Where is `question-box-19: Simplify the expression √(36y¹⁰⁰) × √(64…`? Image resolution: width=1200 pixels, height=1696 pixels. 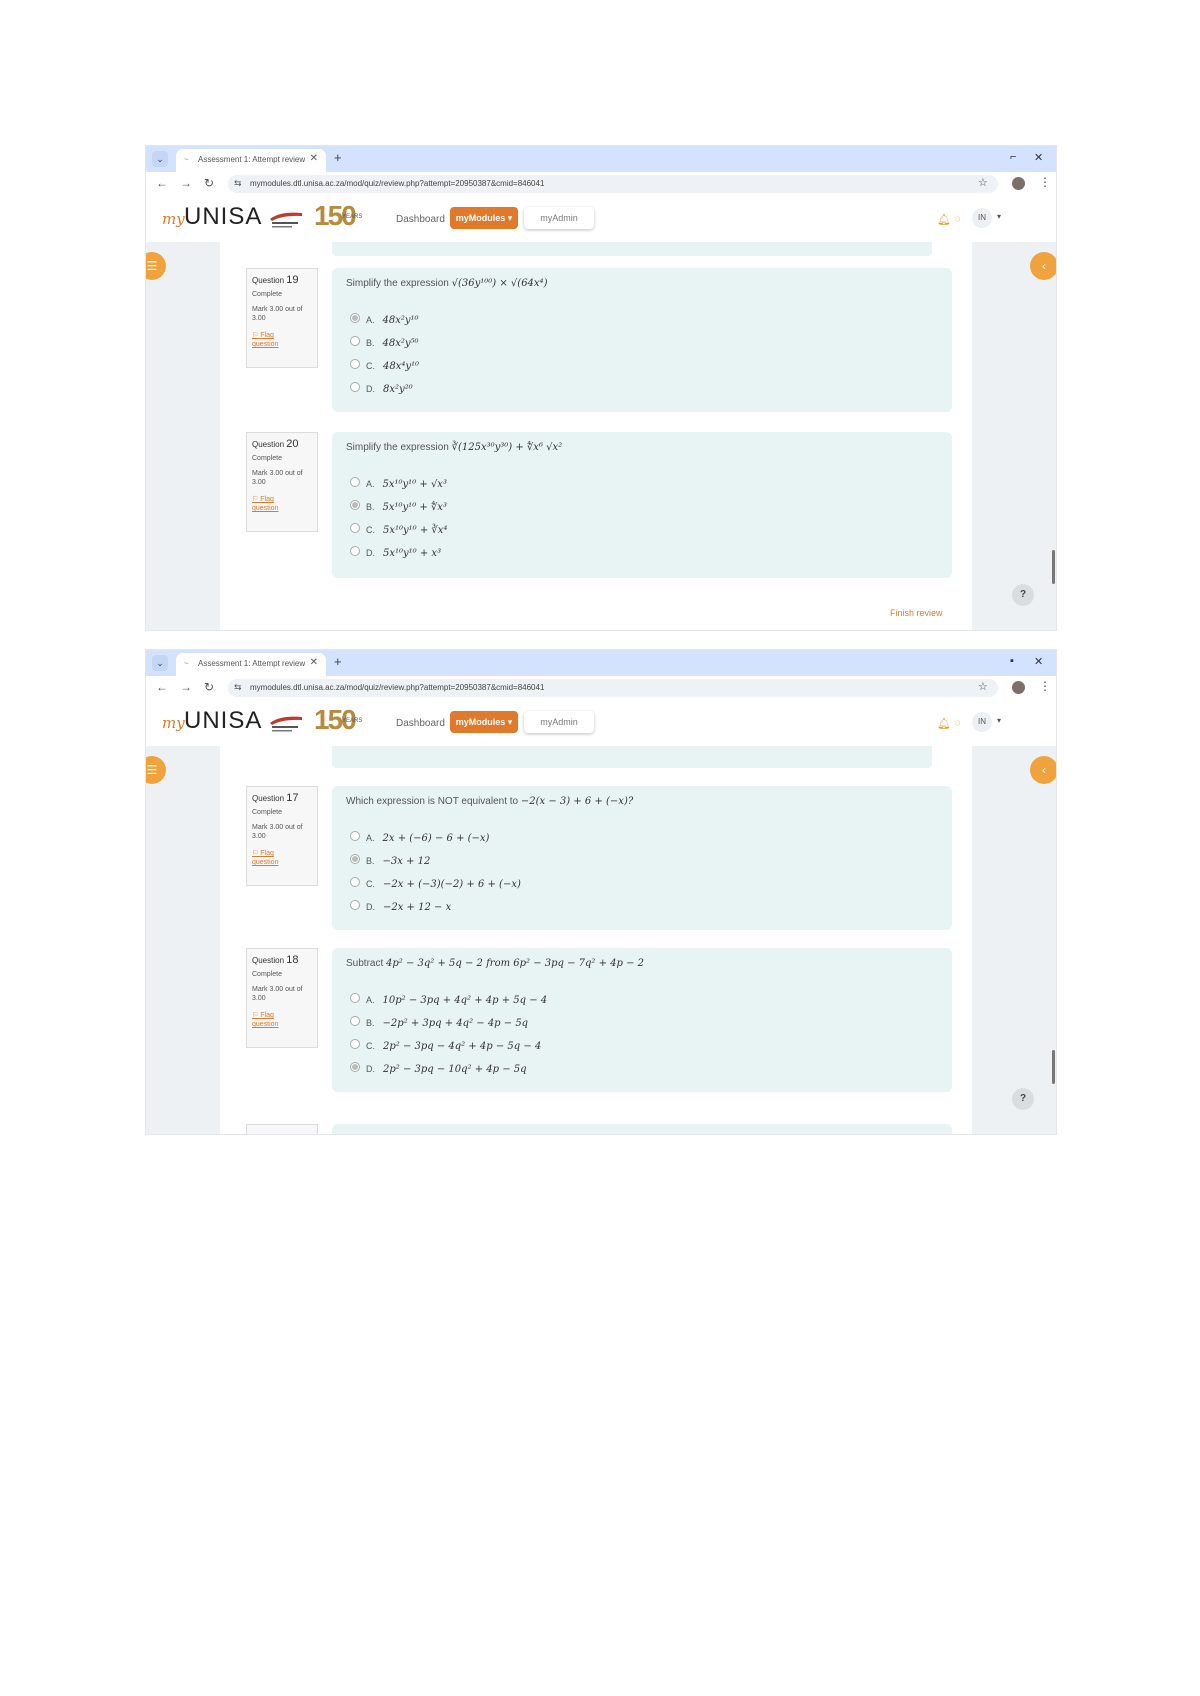
question-box-19: Simplify the expression √(36y¹⁰⁰) × √(64… is located at coordinates (642, 340).